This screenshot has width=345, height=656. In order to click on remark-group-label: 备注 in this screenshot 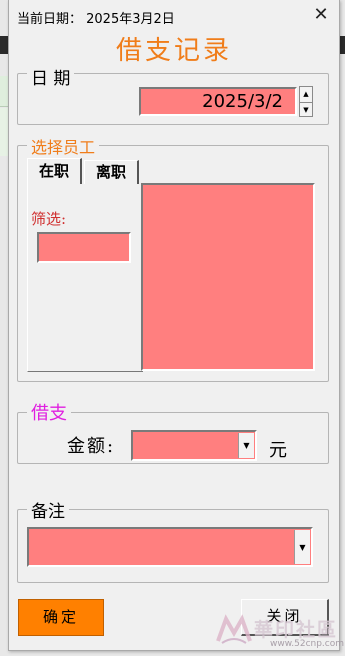, I will do `click(48, 509)`.